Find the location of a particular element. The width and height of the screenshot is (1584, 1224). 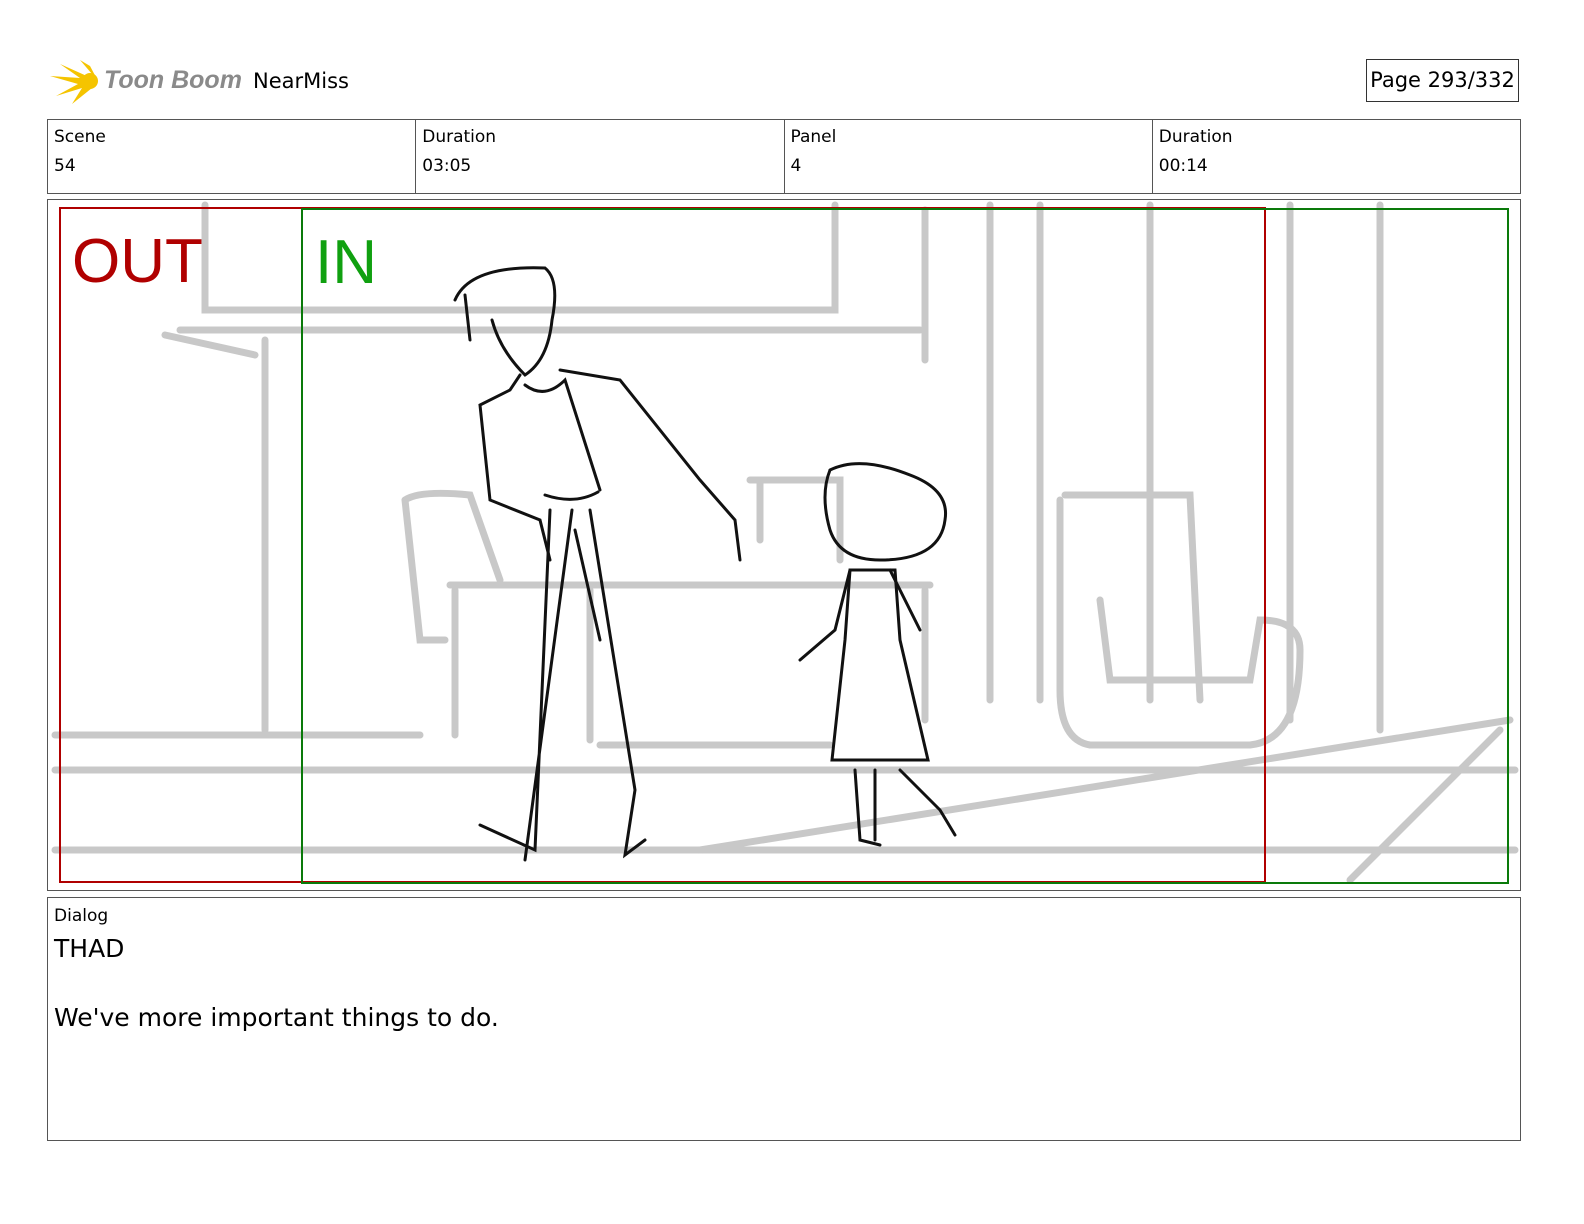

character-girl is located at coordinates (877, 654).